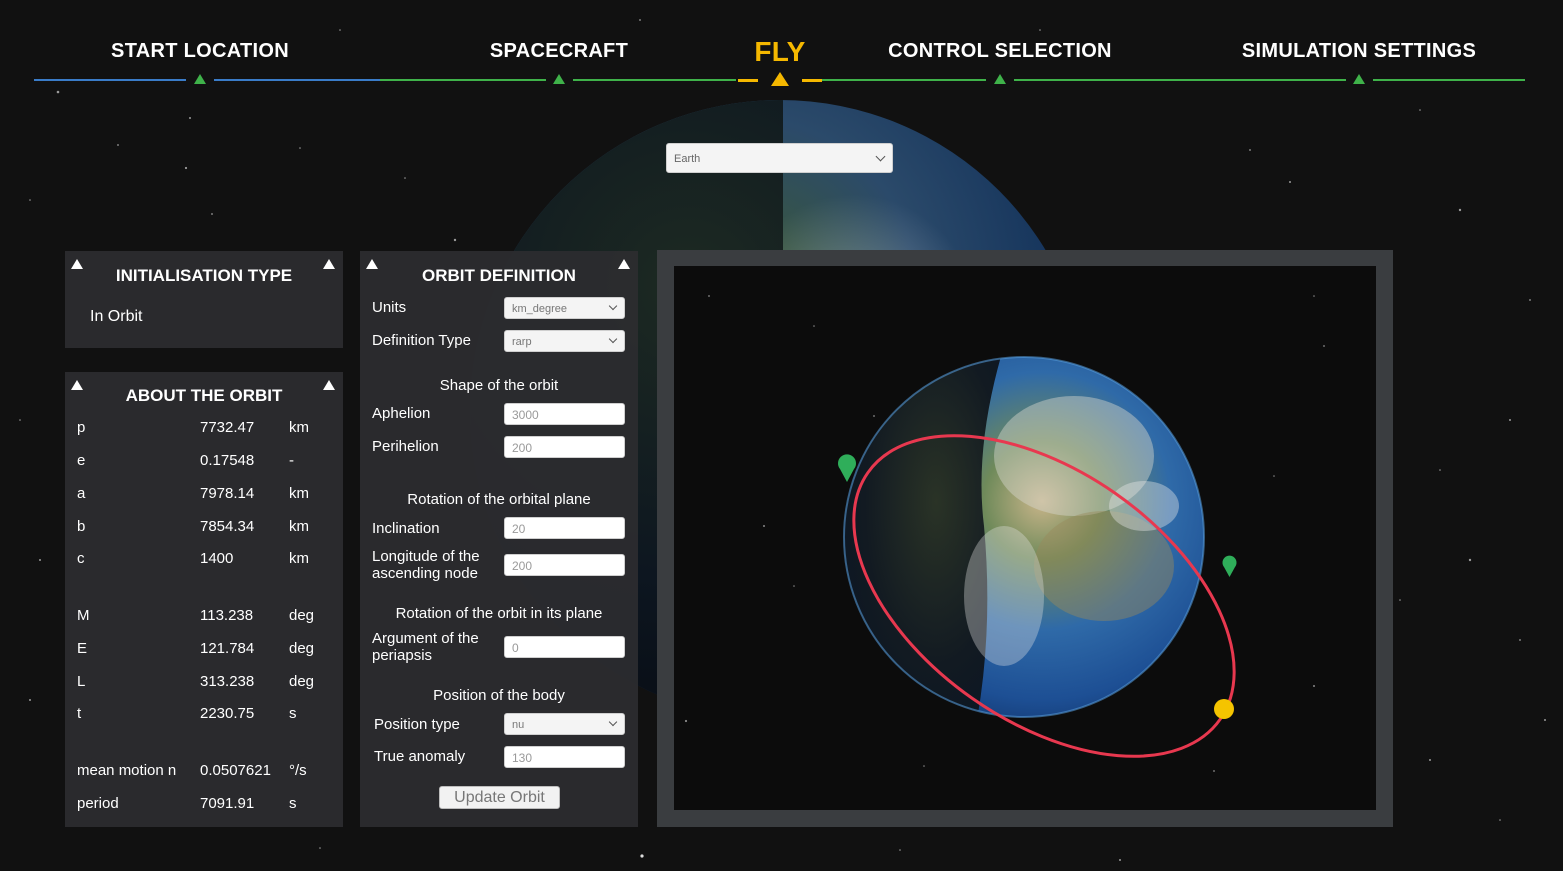 This screenshot has width=1563, height=871. I want to click on orbit-param-row: period 7091.91 s, so click(212, 805).